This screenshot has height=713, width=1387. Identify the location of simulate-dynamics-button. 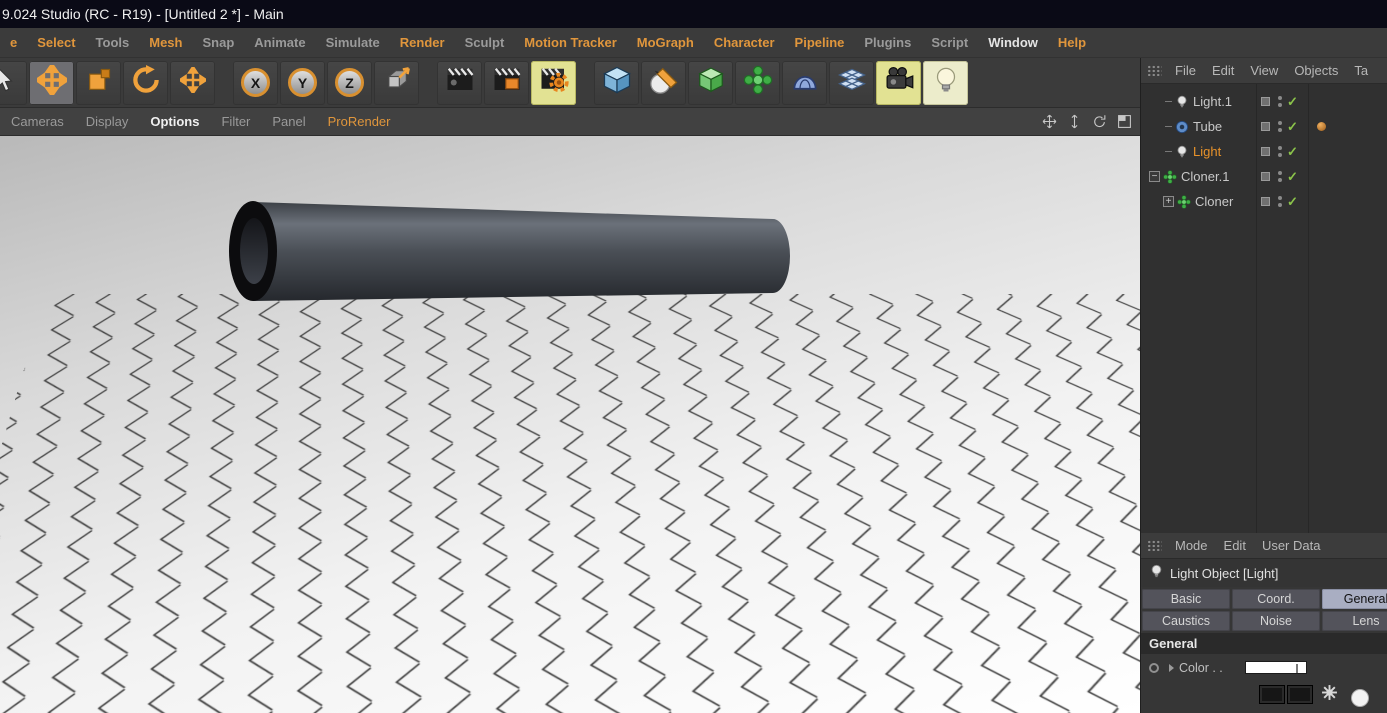
(804, 82).